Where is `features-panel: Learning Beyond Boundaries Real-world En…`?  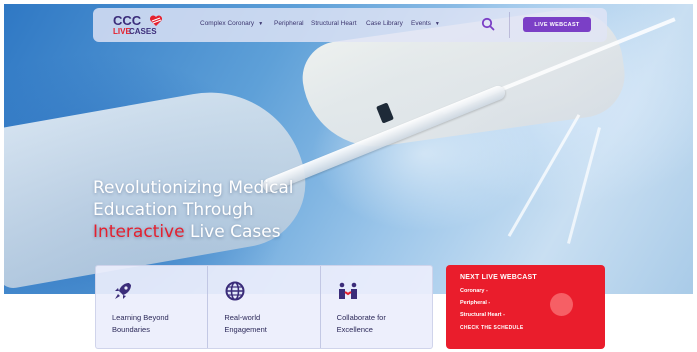
features-panel: Learning Beyond Boundaries Real-world En… is located at coordinates (264, 307).